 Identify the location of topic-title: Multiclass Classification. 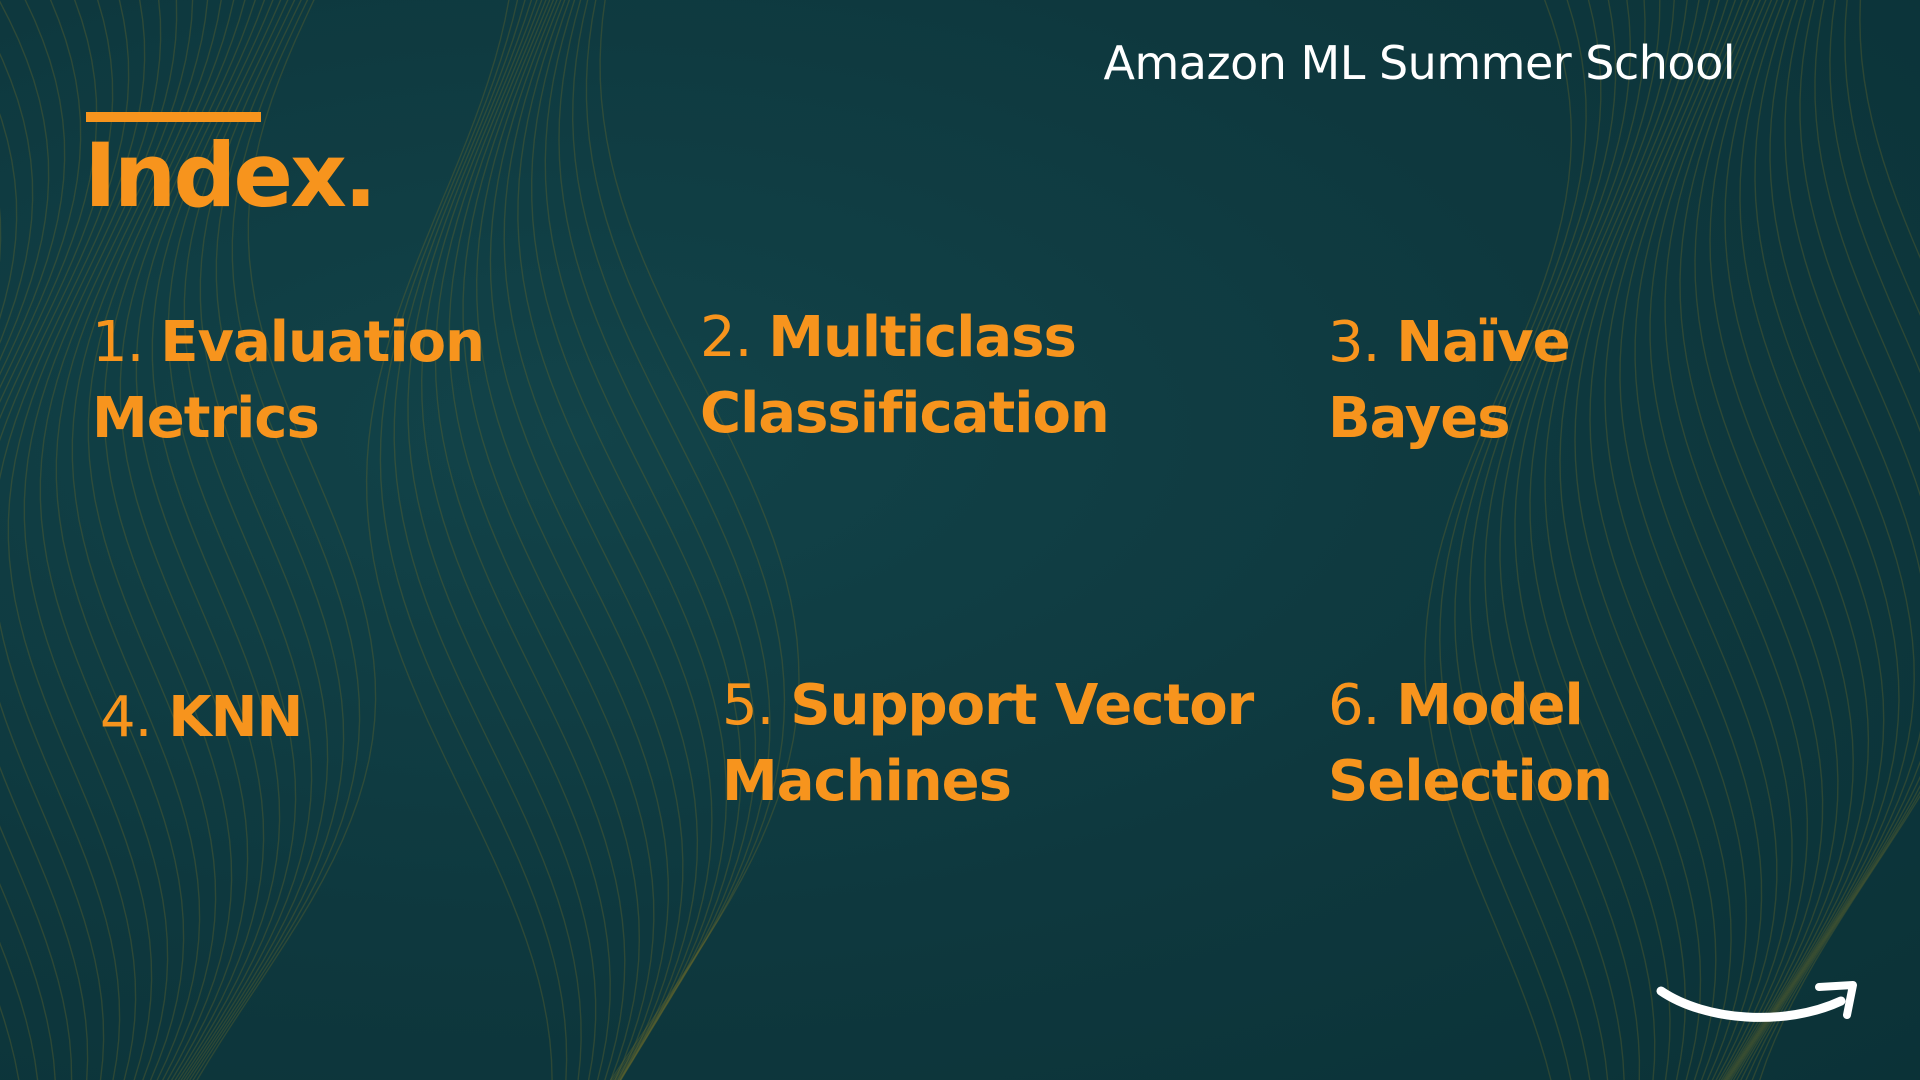
(905, 375).